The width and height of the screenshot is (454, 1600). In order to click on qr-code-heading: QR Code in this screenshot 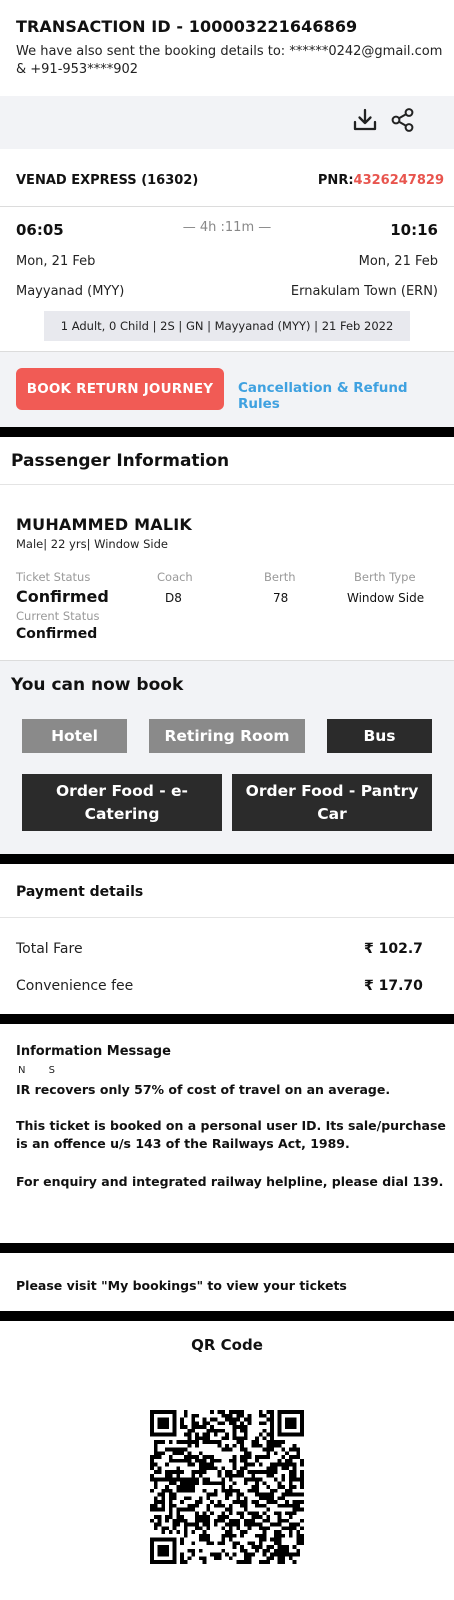, I will do `click(227, 1345)`.